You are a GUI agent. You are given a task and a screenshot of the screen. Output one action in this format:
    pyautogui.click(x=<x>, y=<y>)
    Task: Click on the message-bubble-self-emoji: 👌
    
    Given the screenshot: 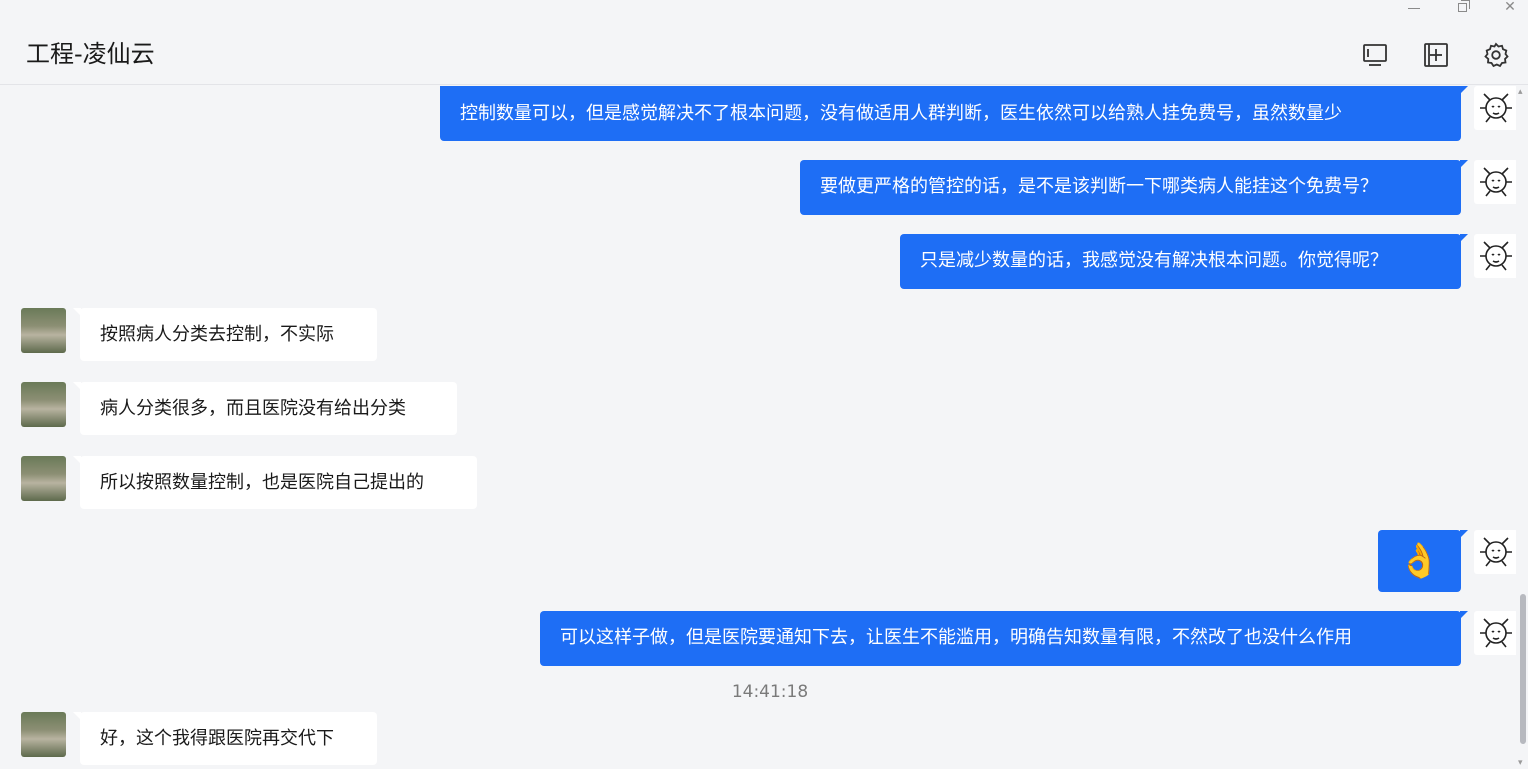 What is the action you would take?
    pyautogui.click(x=1423, y=561)
    